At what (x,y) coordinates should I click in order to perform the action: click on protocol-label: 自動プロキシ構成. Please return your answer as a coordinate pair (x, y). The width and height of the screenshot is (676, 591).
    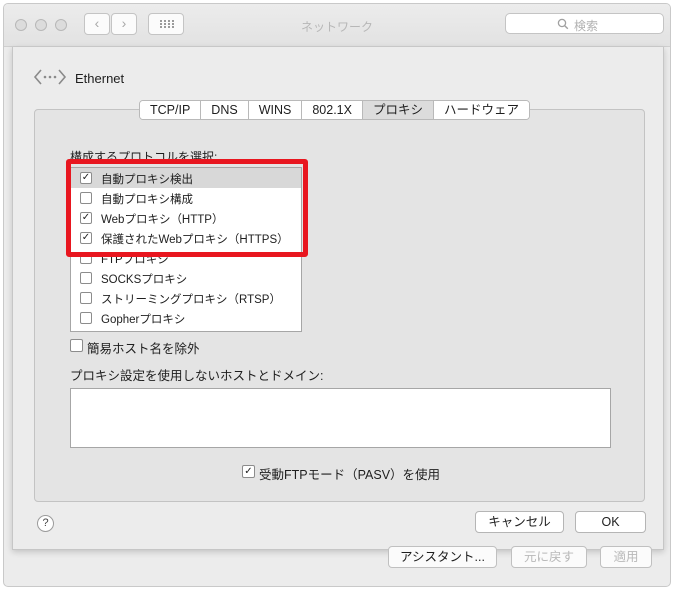
    Looking at the image, I should click on (147, 200).